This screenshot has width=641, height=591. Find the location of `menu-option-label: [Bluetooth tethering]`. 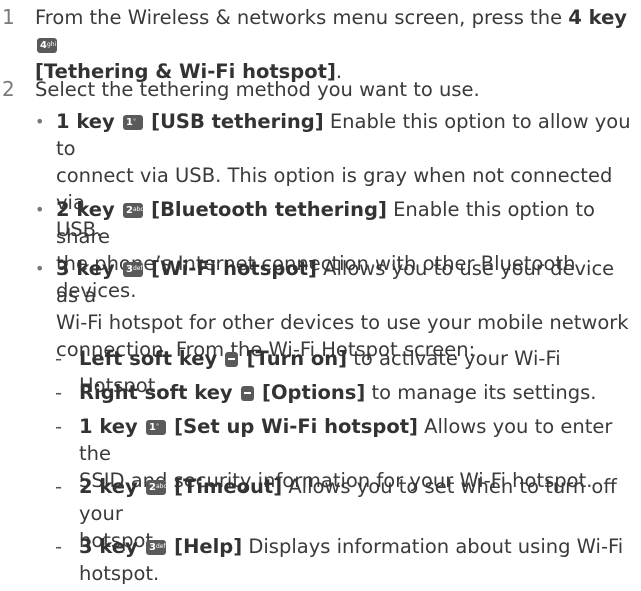

menu-option-label: [Bluetooth tethering] is located at coordinates (269, 209).